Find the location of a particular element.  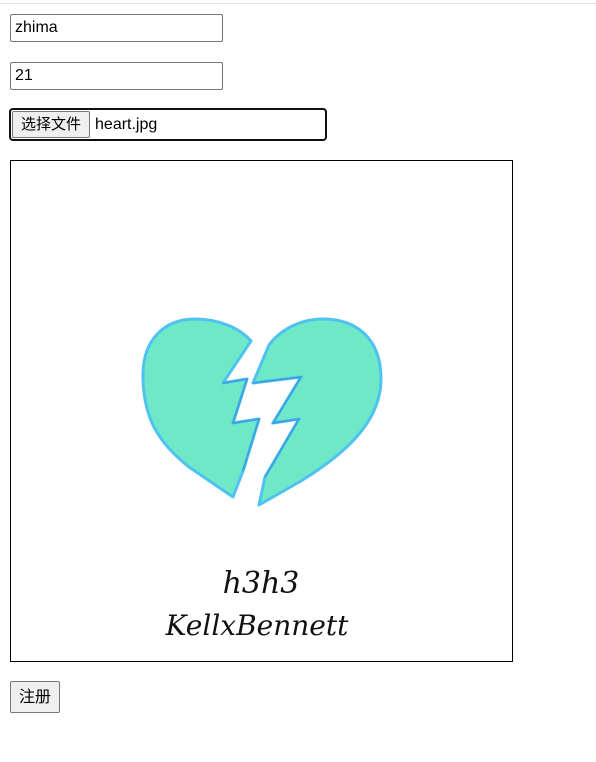

signature-line-1: h3h3 is located at coordinates (261, 583).